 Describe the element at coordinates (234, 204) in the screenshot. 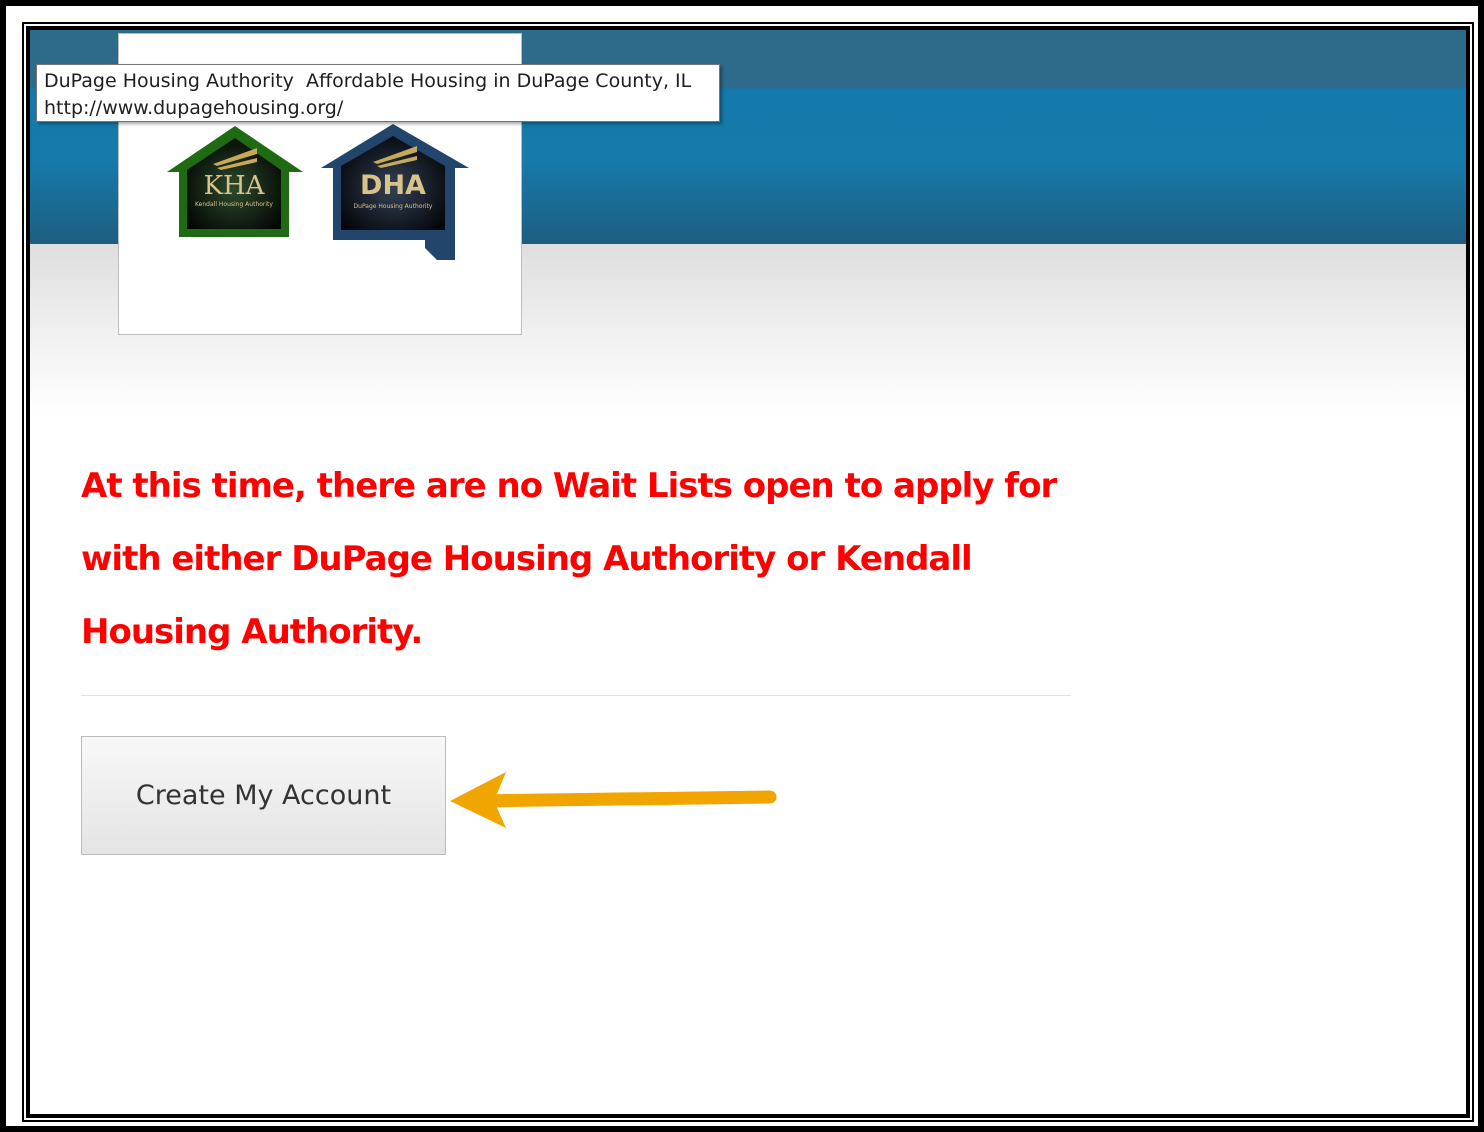

I see `kha-logo-name: Kendall Housing Authority` at that location.